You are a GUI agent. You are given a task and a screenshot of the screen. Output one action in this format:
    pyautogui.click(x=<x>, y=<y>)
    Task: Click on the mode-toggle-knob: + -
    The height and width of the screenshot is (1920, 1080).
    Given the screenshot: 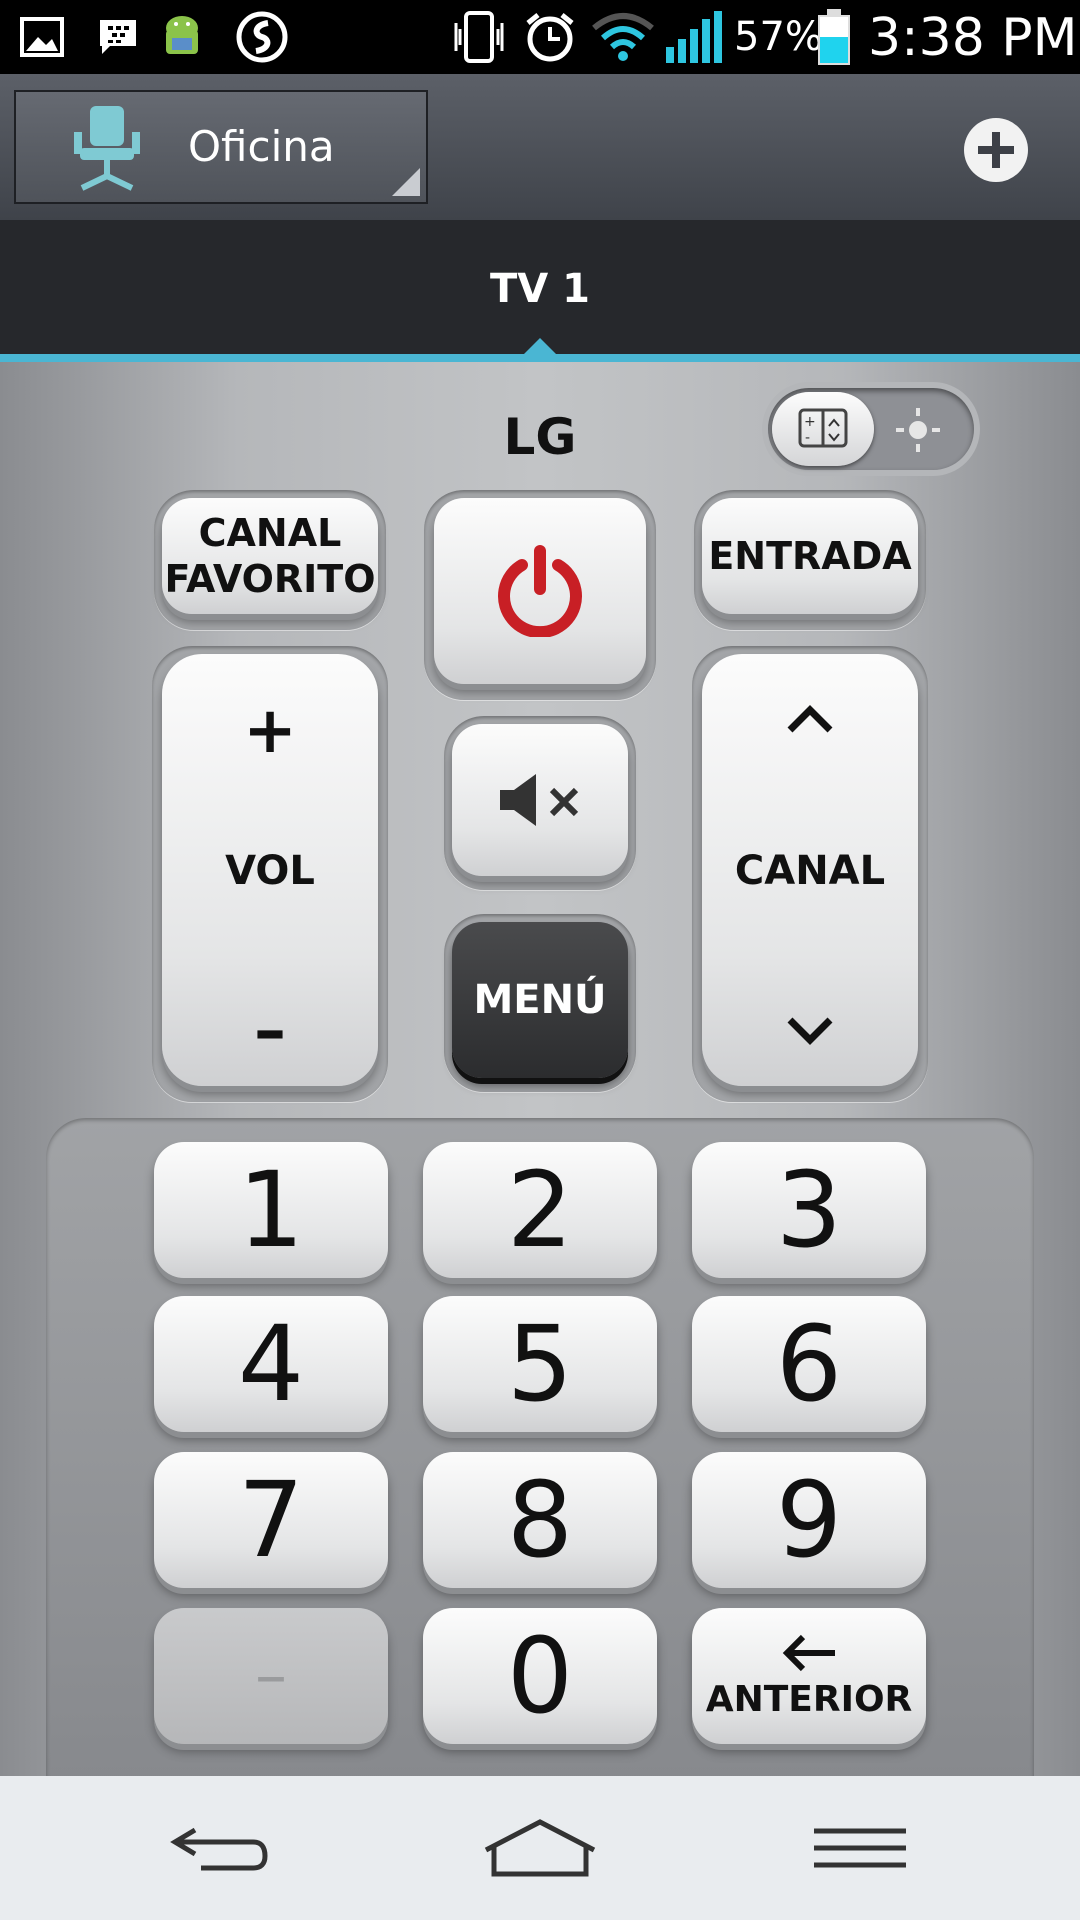 What is the action you would take?
    pyautogui.click(x=823, y=429)
    